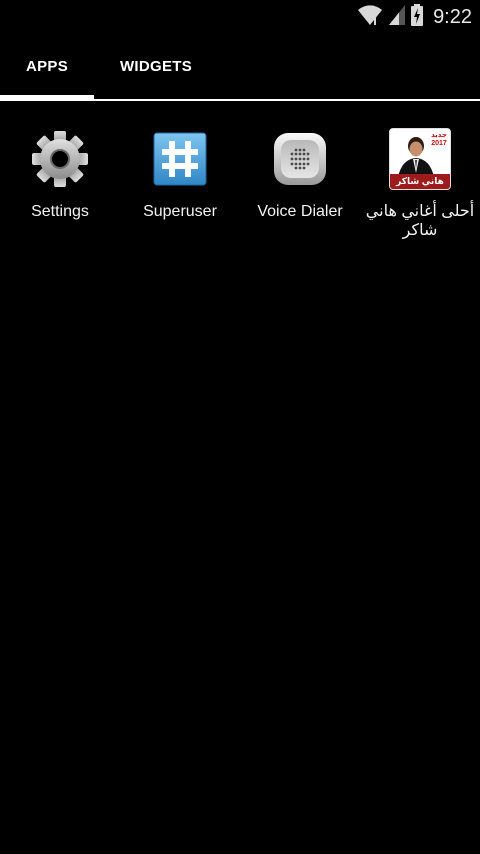 This screenshot has height=854, width=480. What do you see at coordinates (452, 17) in the screenshot?
I see `status-clock: 9:22` at bounding box center [452, 17].